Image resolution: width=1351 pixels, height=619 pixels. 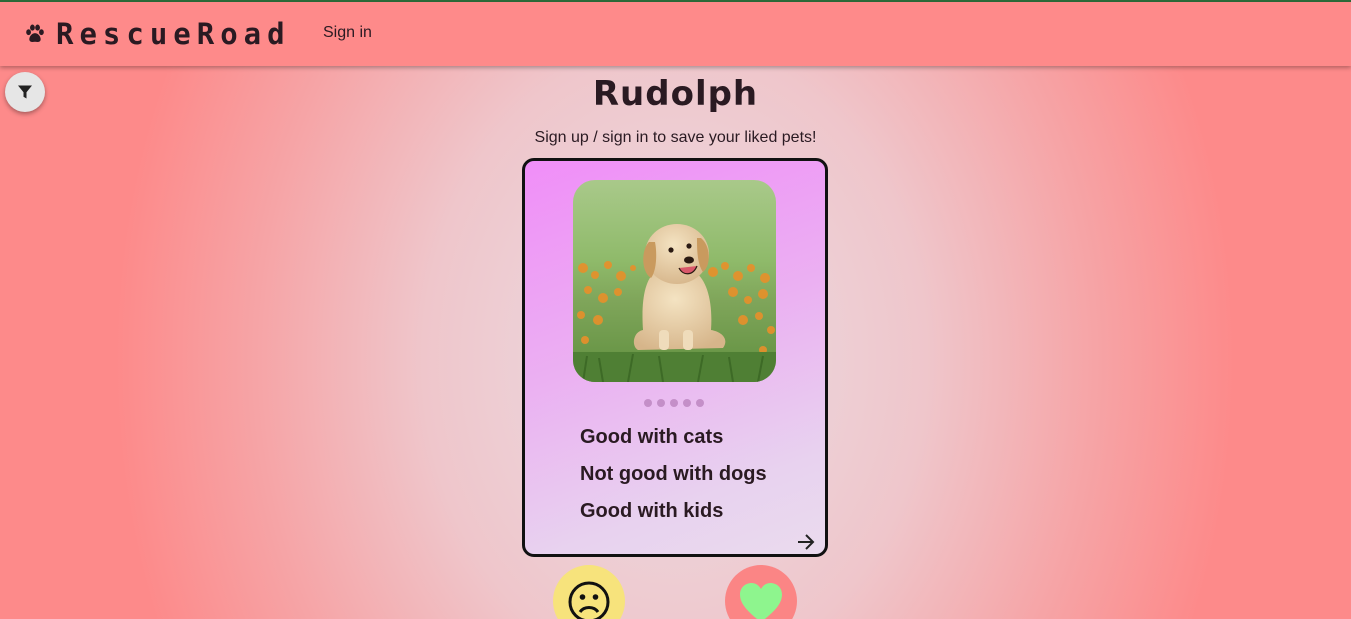 I want to click on trait-cats: Good with cats, so click(x=652, y=437).